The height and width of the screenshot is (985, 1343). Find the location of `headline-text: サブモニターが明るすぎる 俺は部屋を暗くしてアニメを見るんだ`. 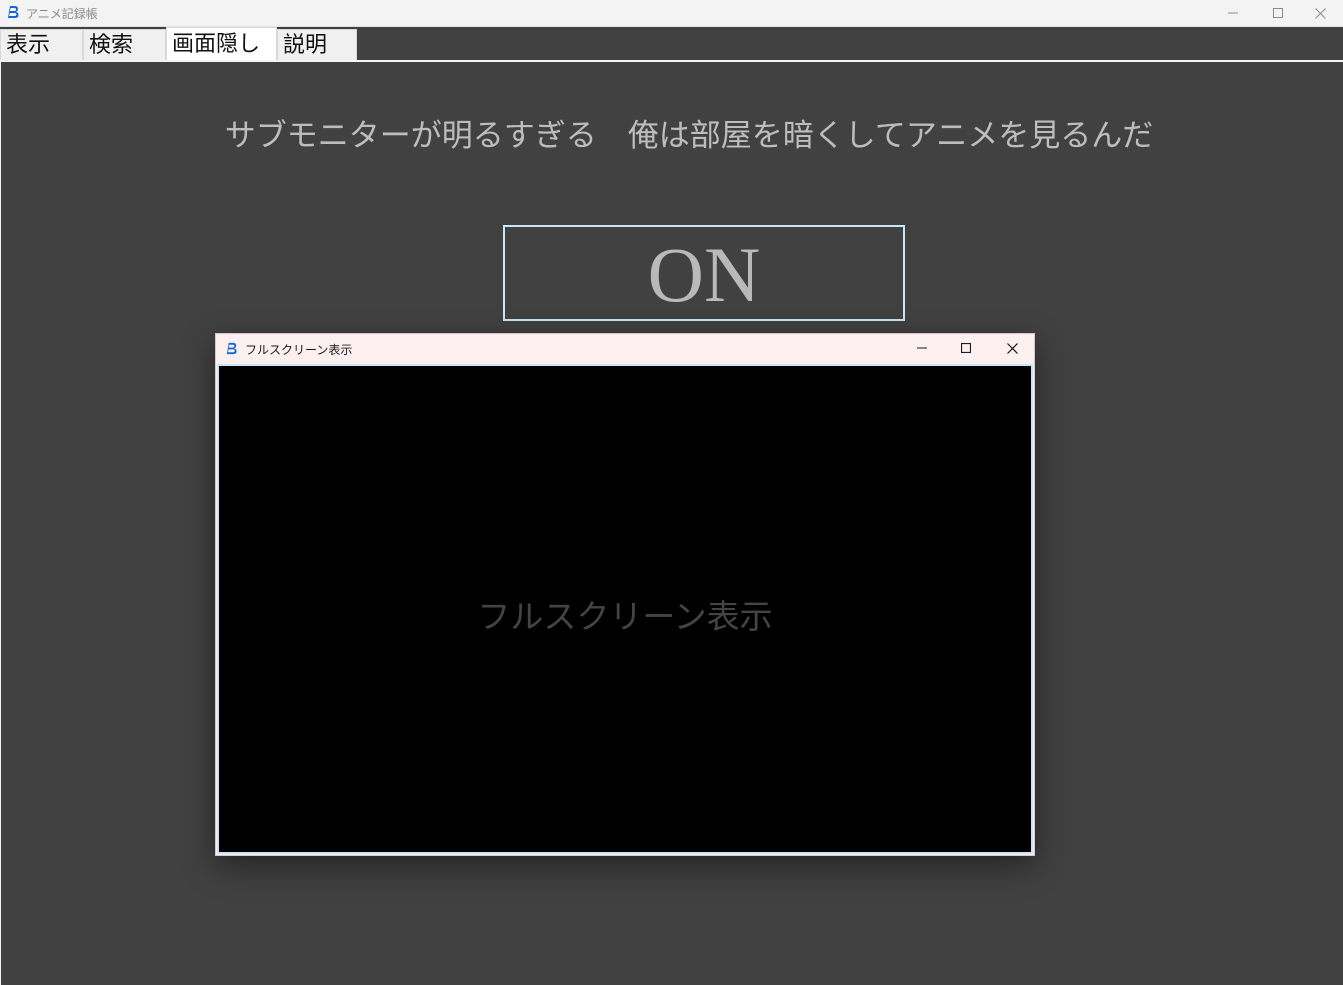

headline-text: サブモニターが明るすぎる 俺は部屋を暗くしてアニメを見るんだ is located at coordinates (689, 136).